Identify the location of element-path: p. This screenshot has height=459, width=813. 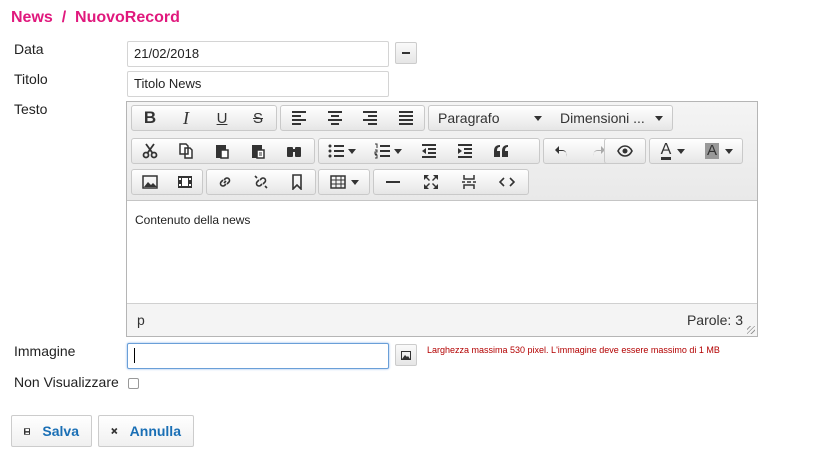
(141, 320).